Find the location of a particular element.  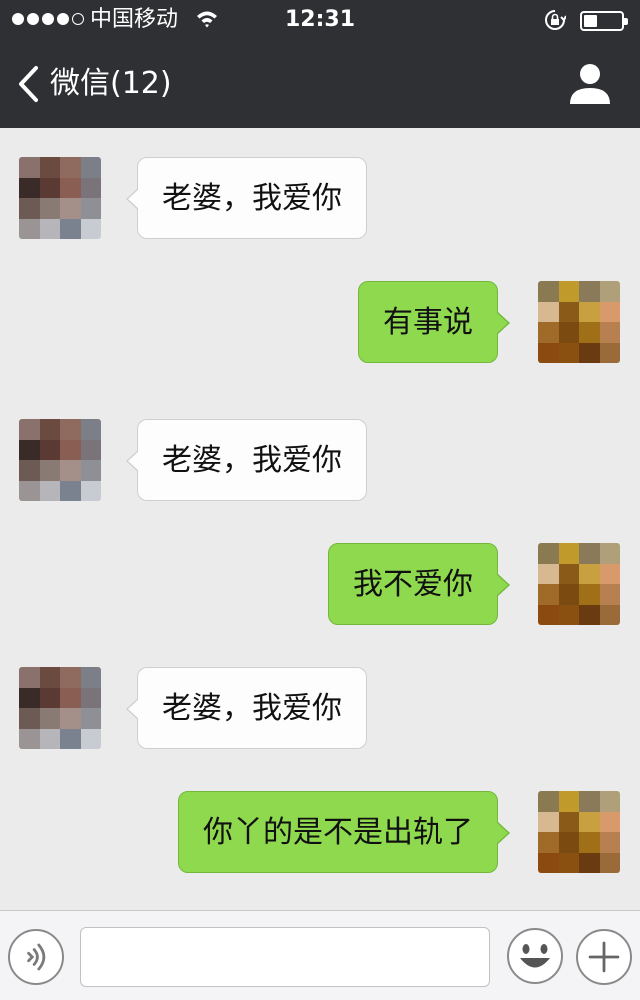

message-input is located at coordinates (285, 957).